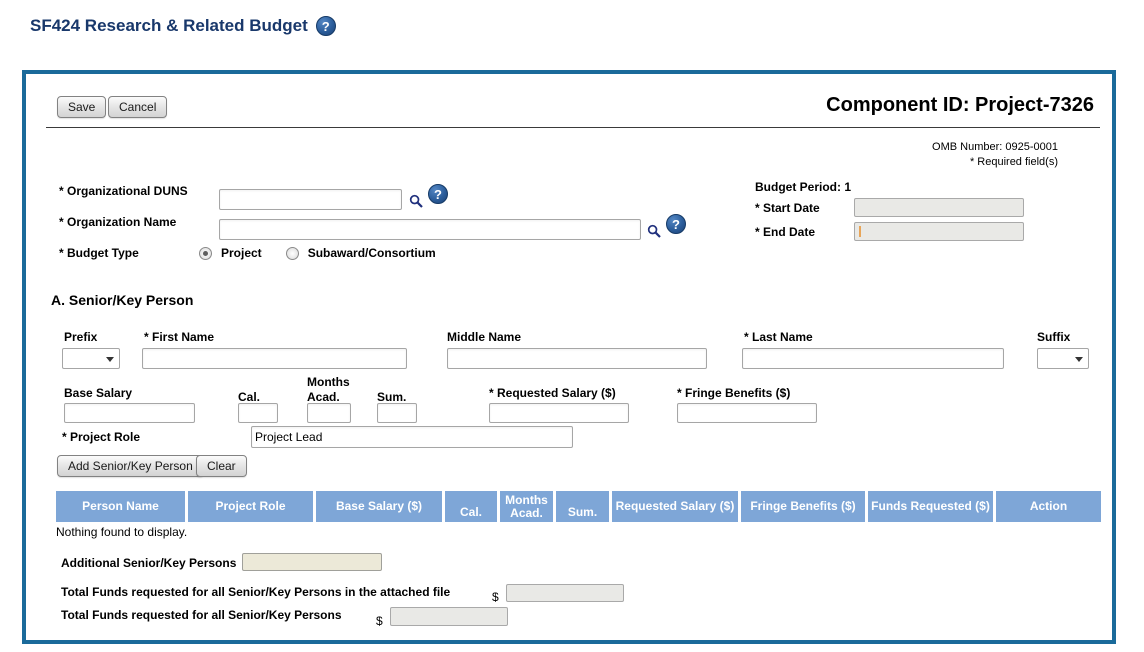 The width and height of the screenshot is (1144, 652). I want to click on prefix-select, so click(91, 358).